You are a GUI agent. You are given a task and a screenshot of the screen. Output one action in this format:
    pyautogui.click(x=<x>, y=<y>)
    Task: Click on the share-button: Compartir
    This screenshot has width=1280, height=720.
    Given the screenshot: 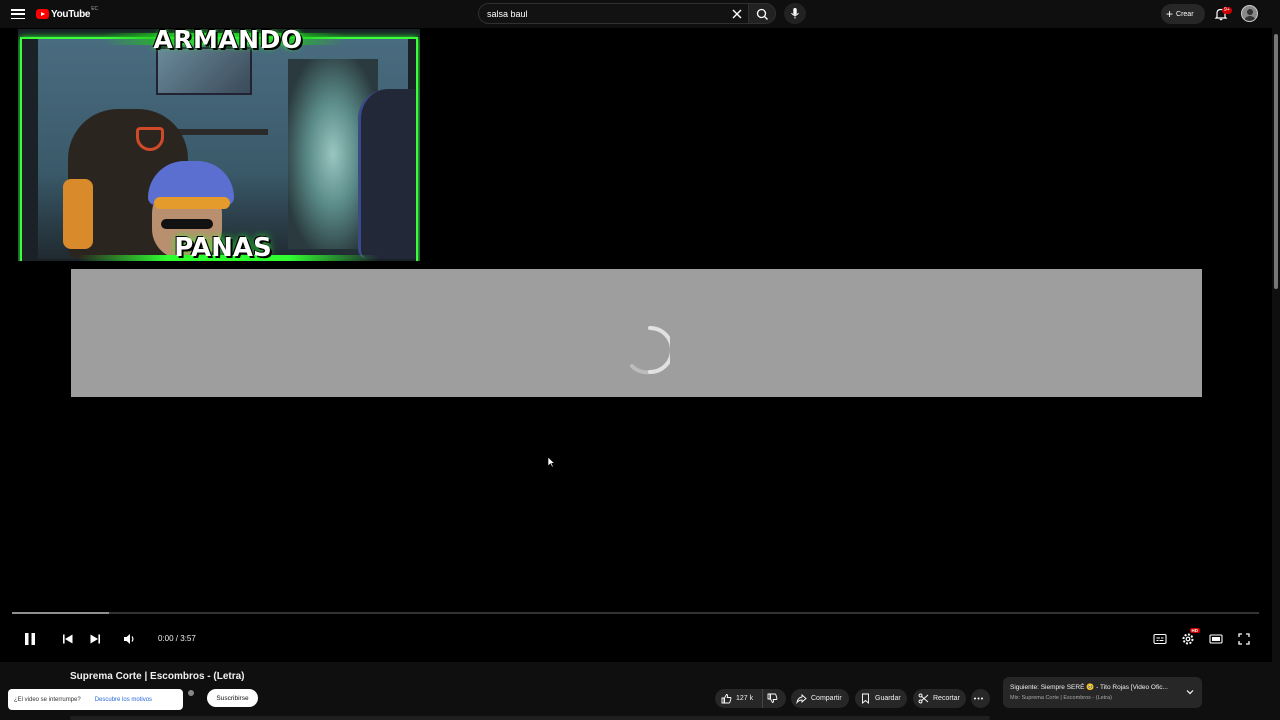 What is the action you would take?
    pyautogui.click(x=820, y=698)
    